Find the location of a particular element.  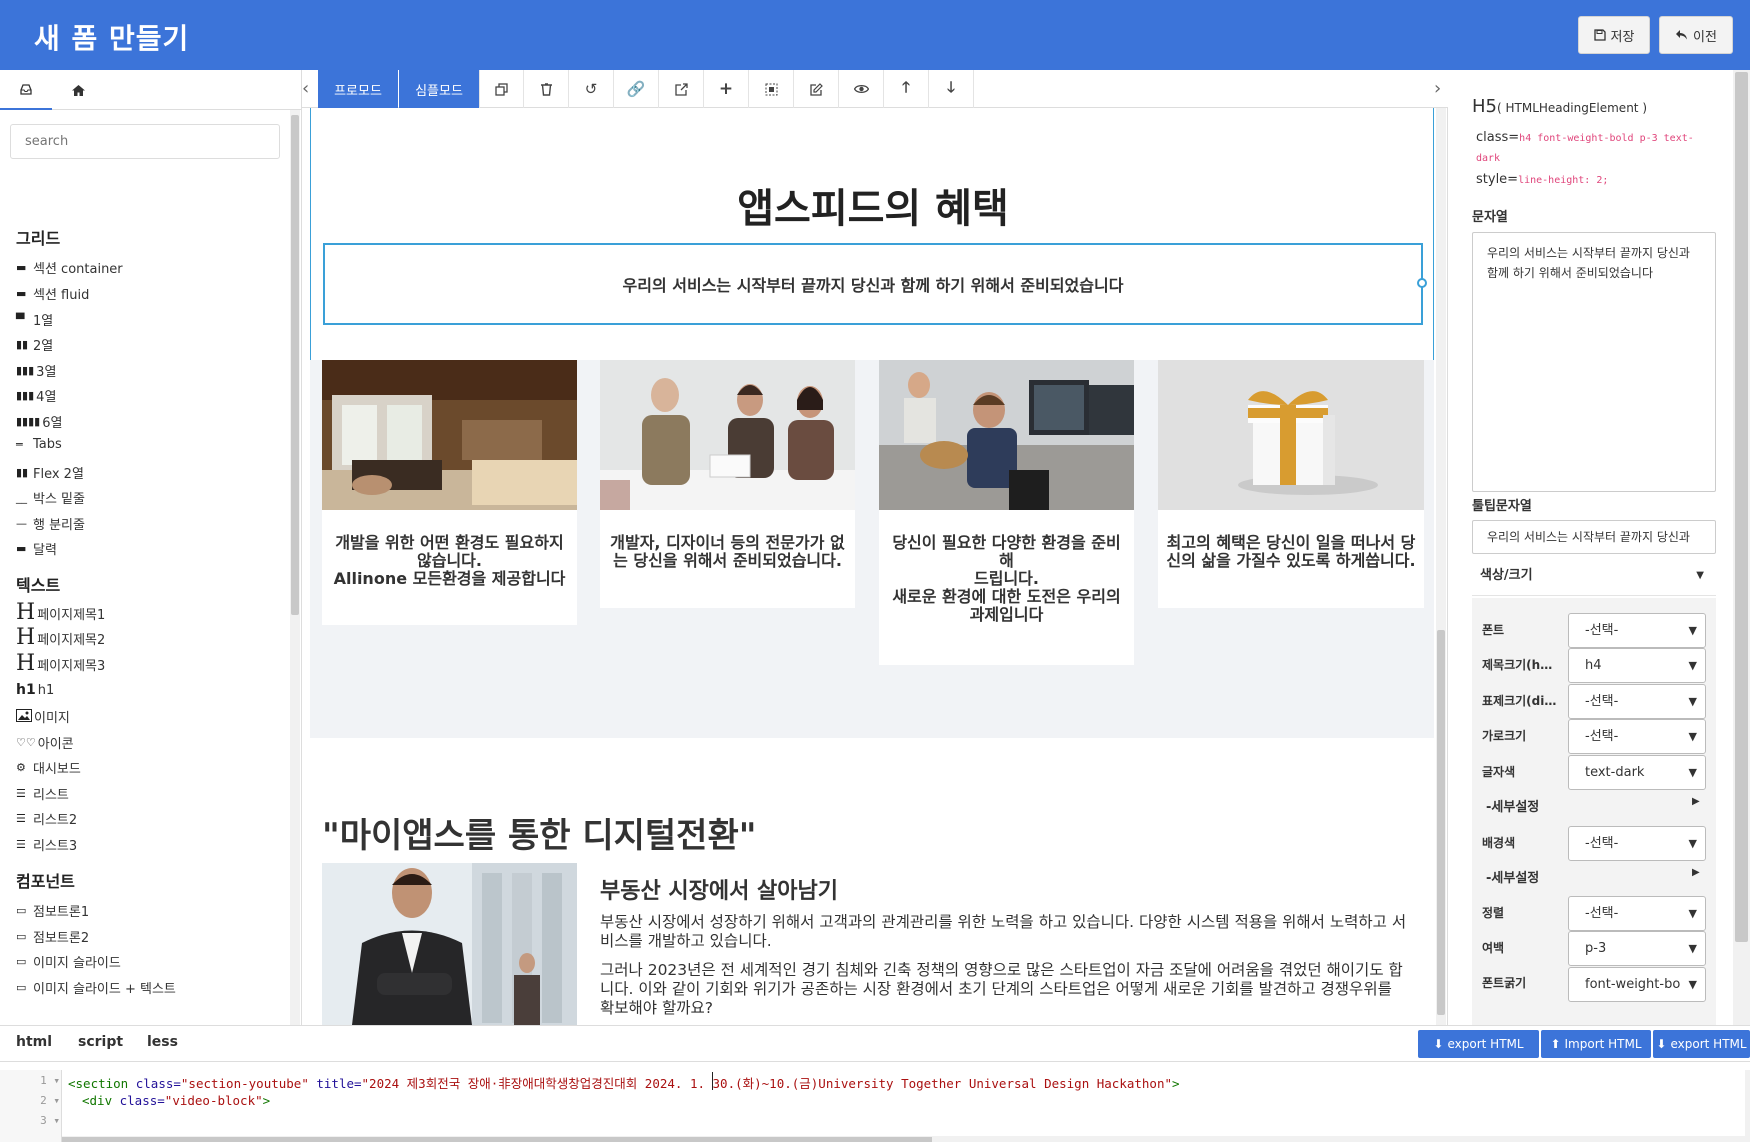

add-button: + is located at coordinates (726, 89).